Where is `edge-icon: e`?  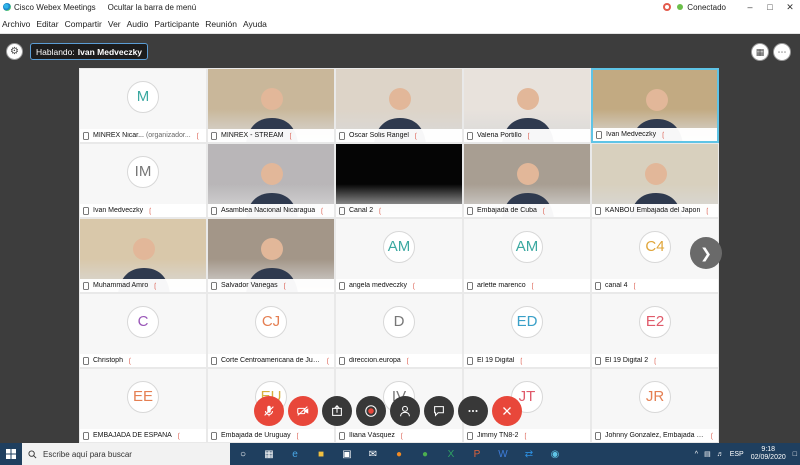 edge-icon: e is located at coordinates (295, 454).